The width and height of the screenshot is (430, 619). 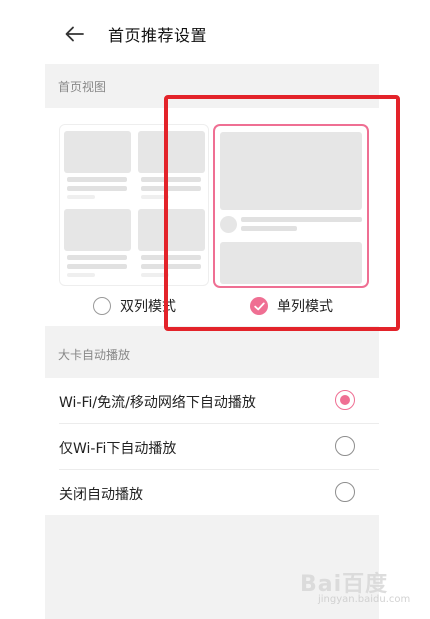 I want to click on double-column-preview, so click(x=134, y=205).